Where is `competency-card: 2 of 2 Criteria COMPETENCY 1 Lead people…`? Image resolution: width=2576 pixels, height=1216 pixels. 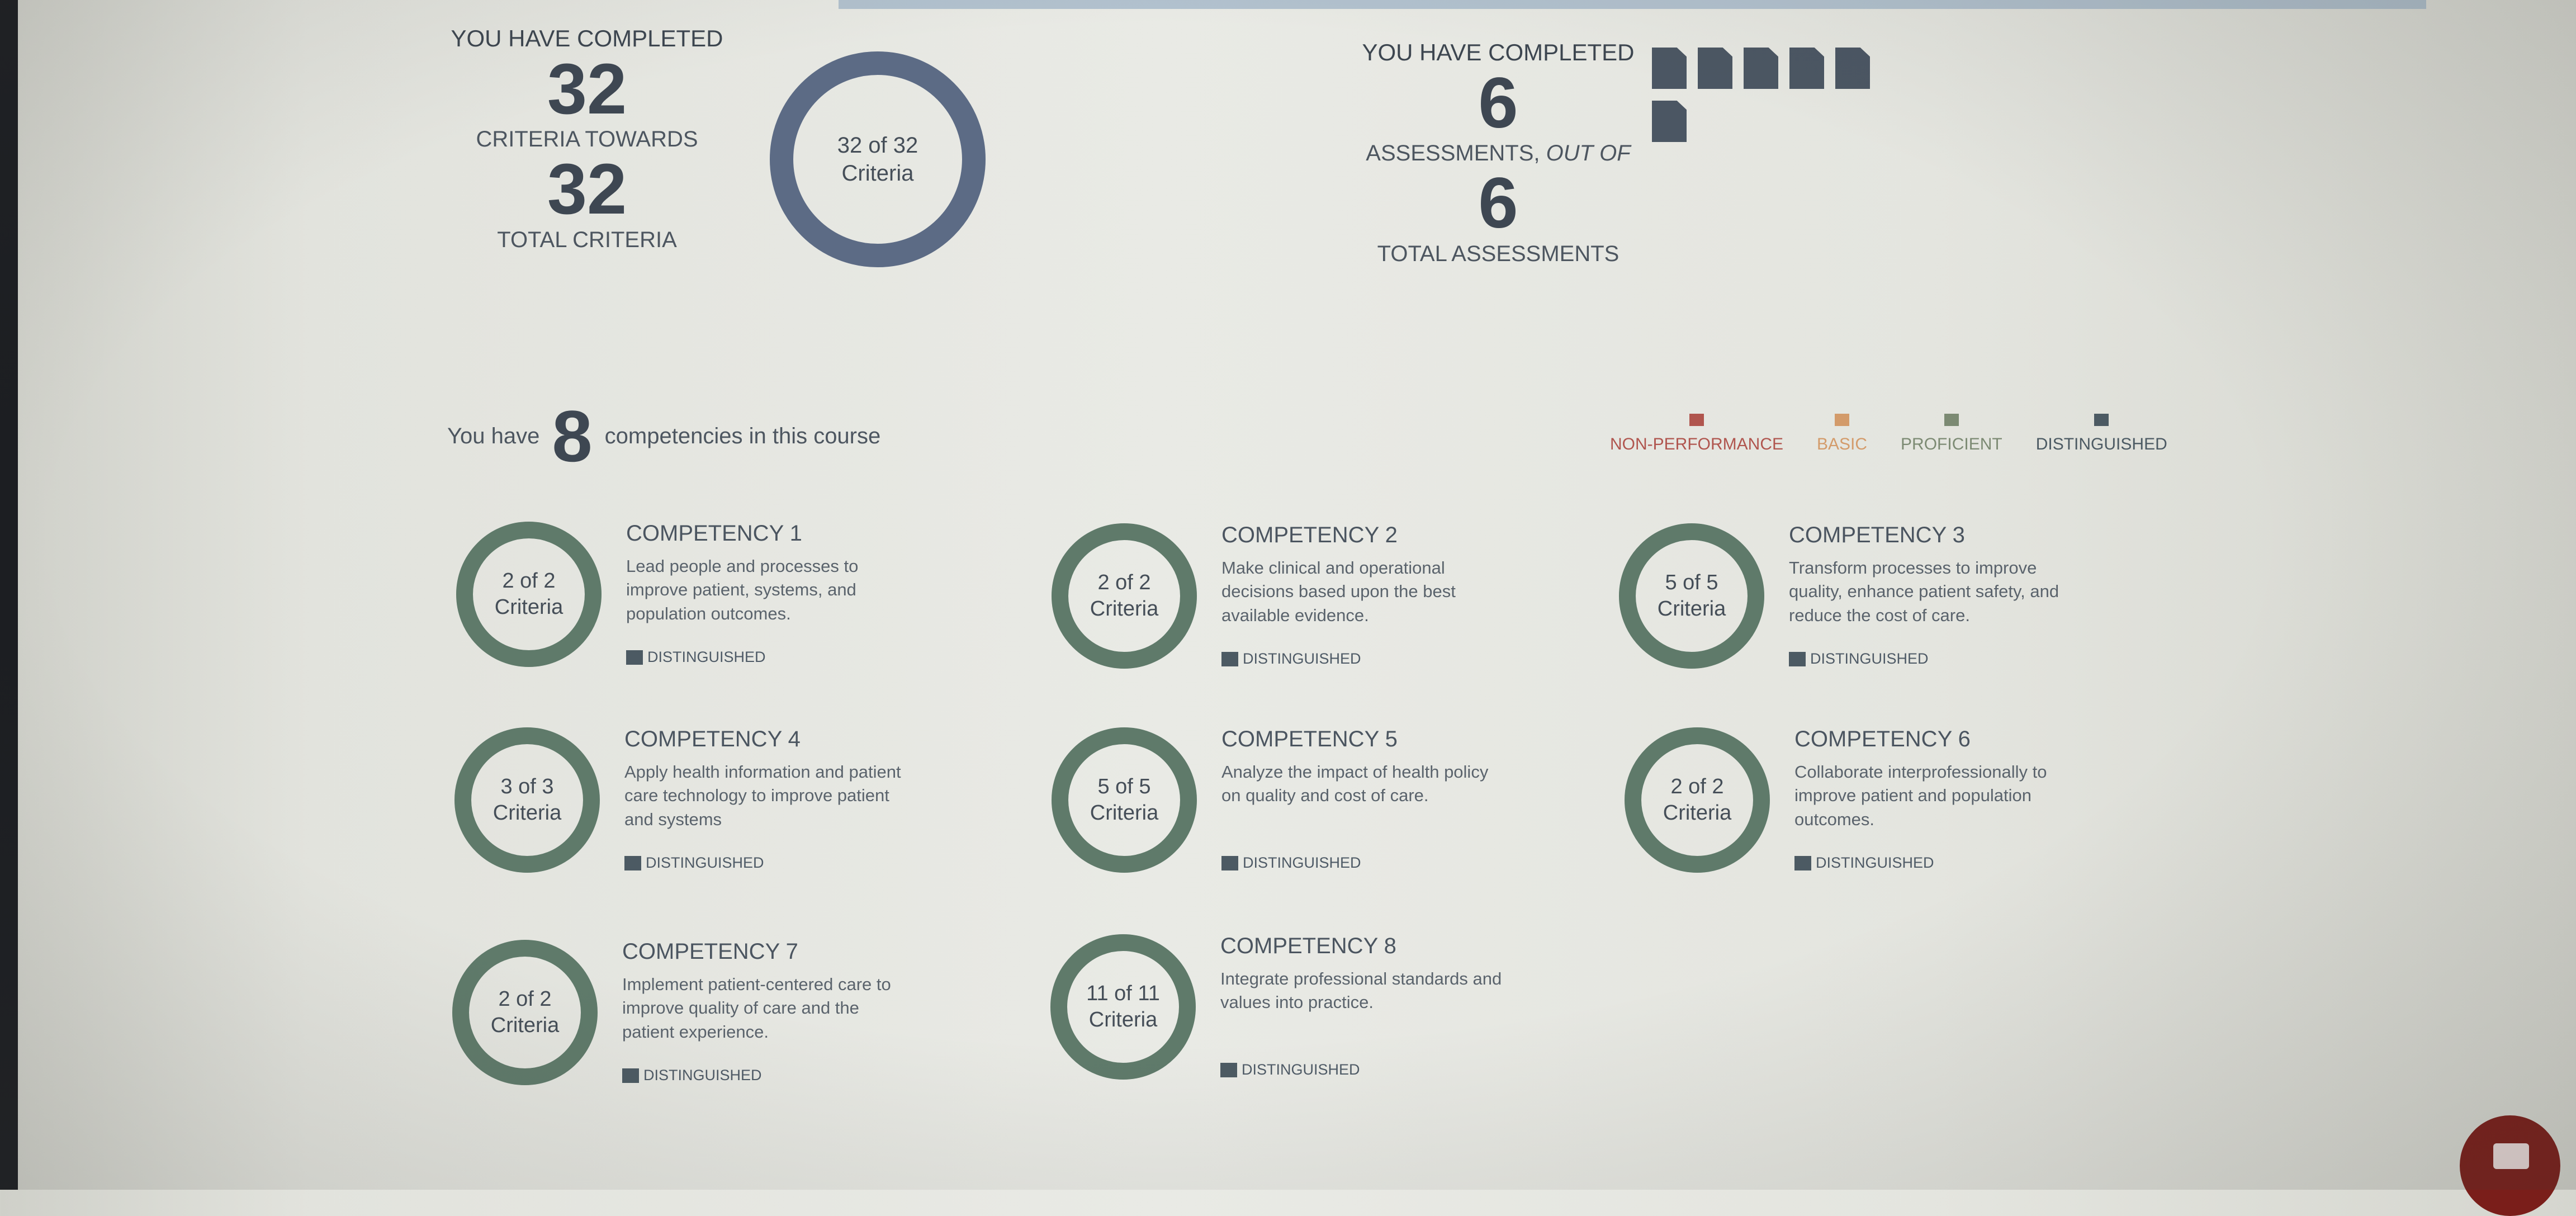
competency-card: 2 of 2 Criteria COMPETENCY 1 Lead people… is located at coordinates (736, 596).